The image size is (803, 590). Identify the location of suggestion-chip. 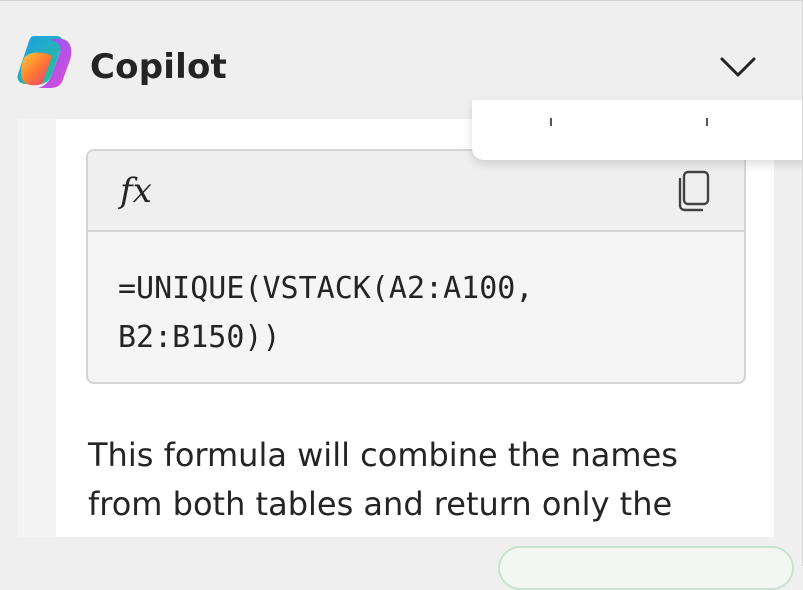
(646, 568).